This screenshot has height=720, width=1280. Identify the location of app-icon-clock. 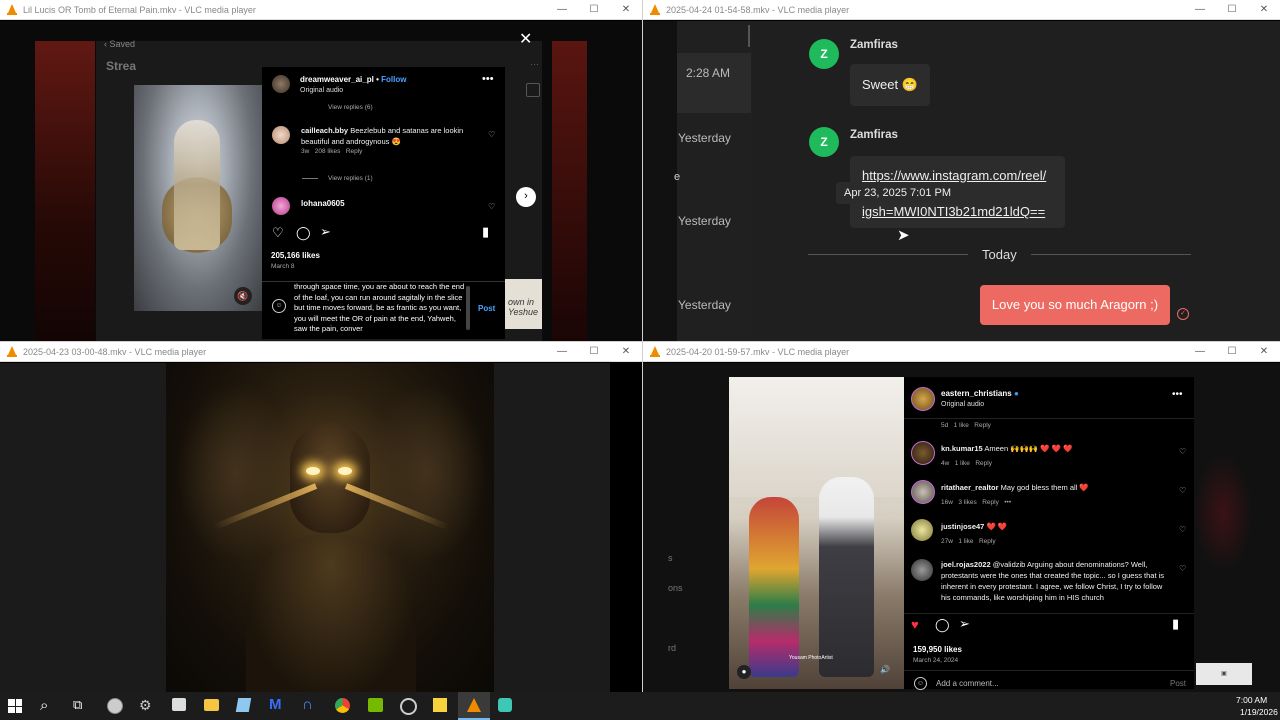
(115, 706).